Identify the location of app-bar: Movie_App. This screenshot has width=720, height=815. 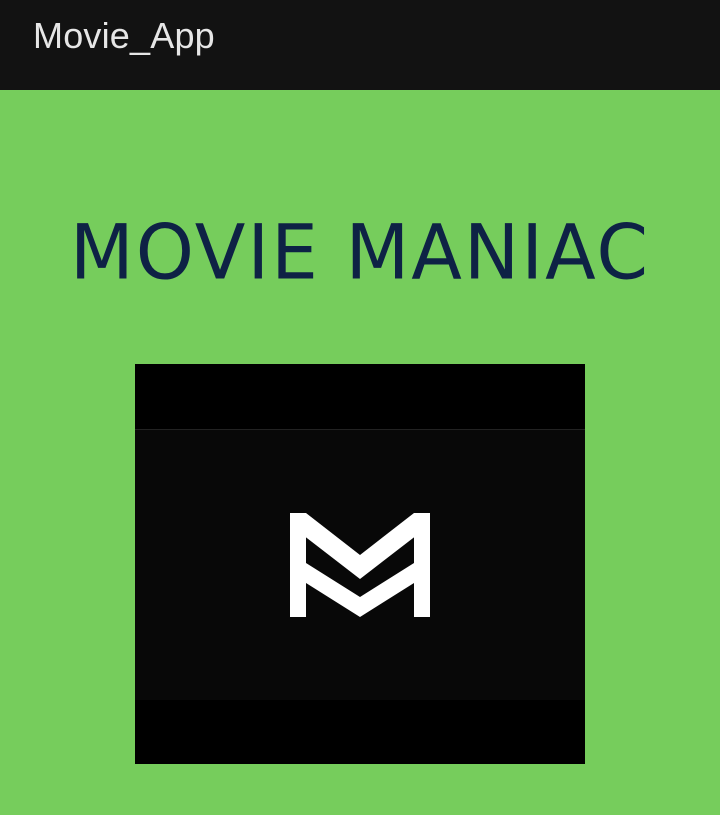
(360, 45).